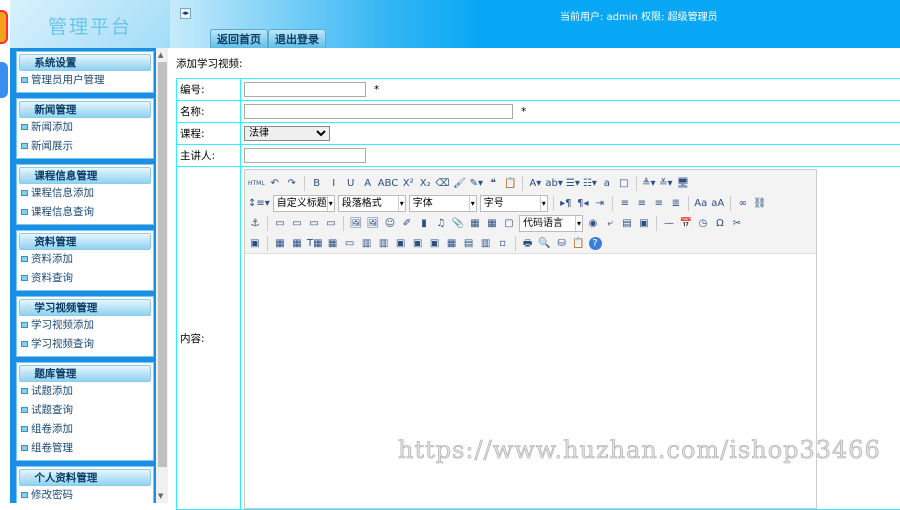 Image resolution: width=900 pixels, height=510 pixels. I want to click on unorderedlist-icon: ☷▾, so click(590, 183).